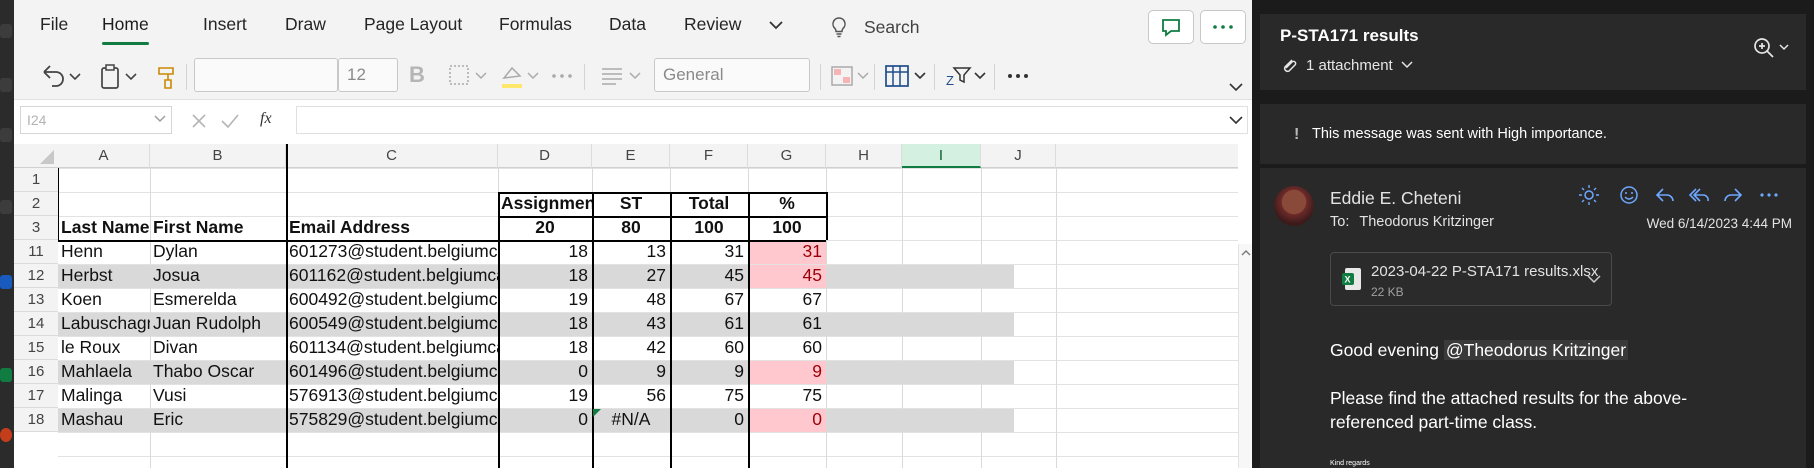 The height and width of the screenshot is (468, 1814). Describe the element at coordinates (1346, 65) in the screenshot. I see `attachments-toggle: 1 attachment` at that location.